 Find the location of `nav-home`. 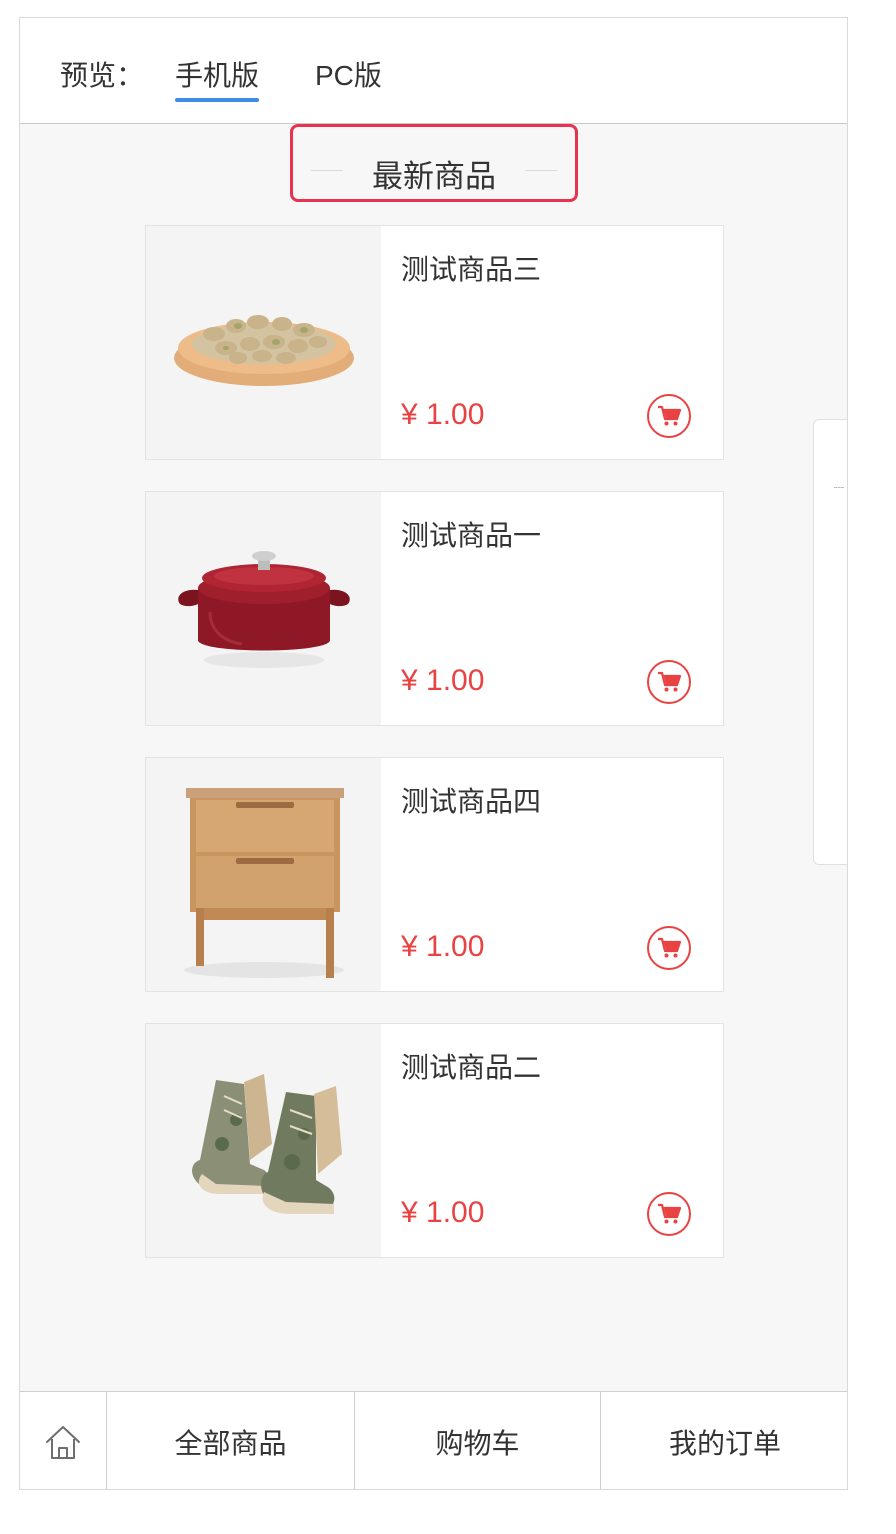

nav-home is located at coordinates (63, 1440).